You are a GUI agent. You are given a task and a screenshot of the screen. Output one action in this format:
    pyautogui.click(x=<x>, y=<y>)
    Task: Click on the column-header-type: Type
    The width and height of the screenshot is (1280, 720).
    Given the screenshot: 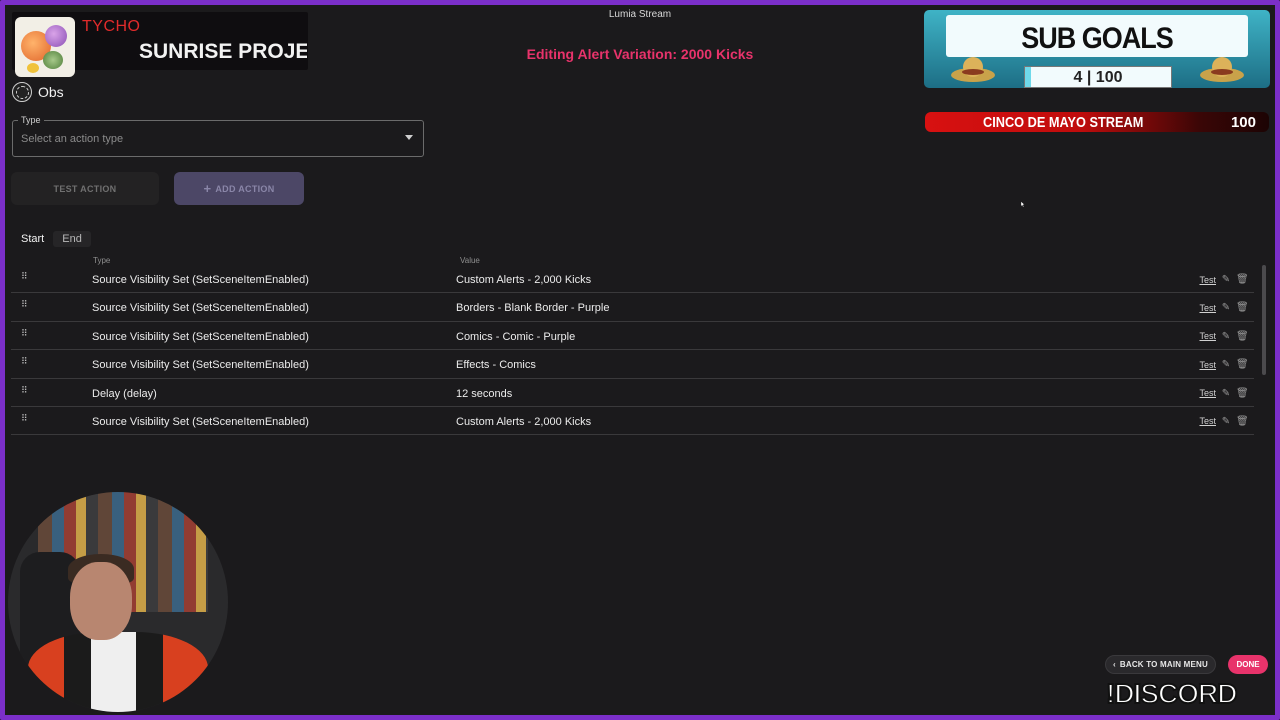 What is the action you would take?
    pyautogui.click(x=102, y=260)
    